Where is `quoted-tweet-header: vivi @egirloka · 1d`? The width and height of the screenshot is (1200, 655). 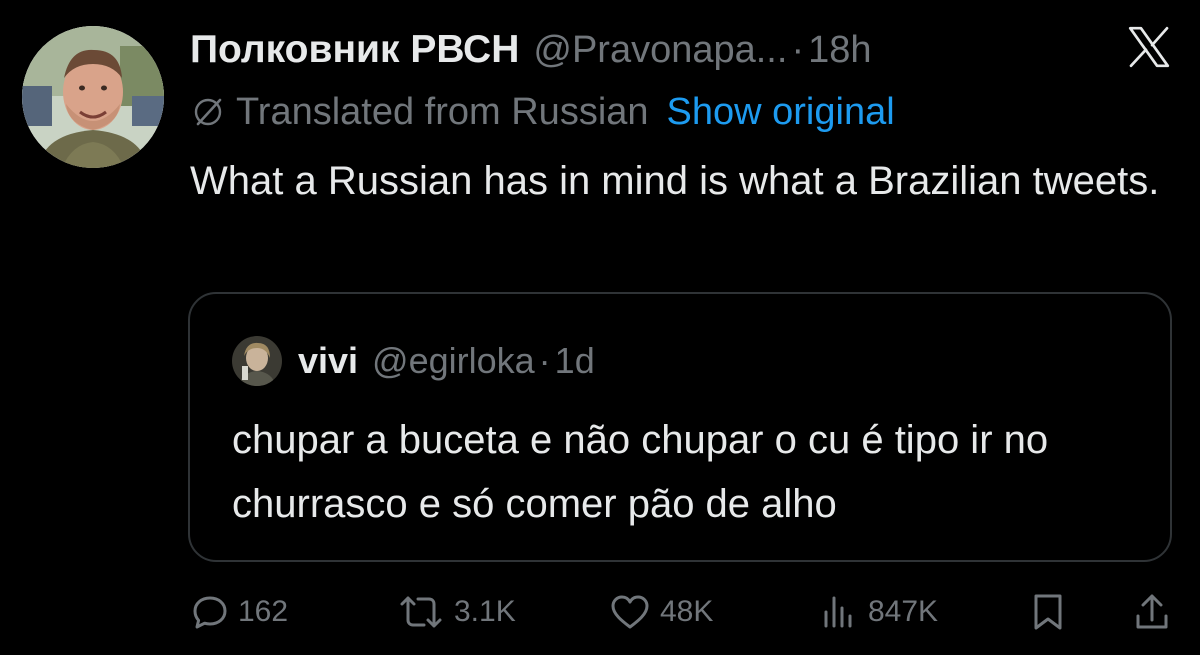 quoted-tweet-header: vivi @egirloka · 1d is located at coordinates (446, 361).